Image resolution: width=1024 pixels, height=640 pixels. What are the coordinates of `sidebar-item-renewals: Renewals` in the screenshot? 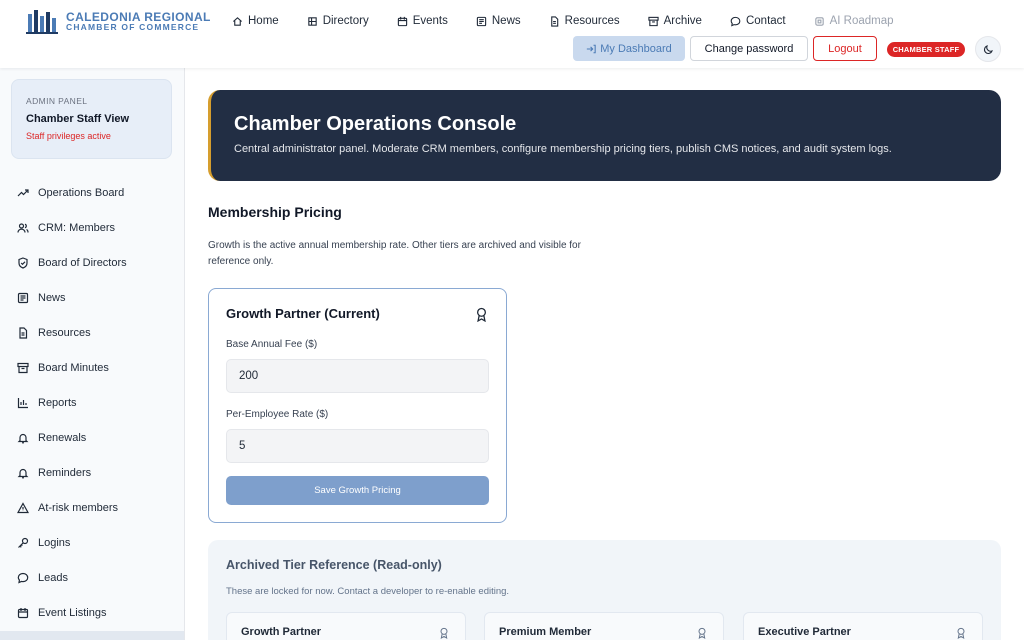 It's located at (92, 437).